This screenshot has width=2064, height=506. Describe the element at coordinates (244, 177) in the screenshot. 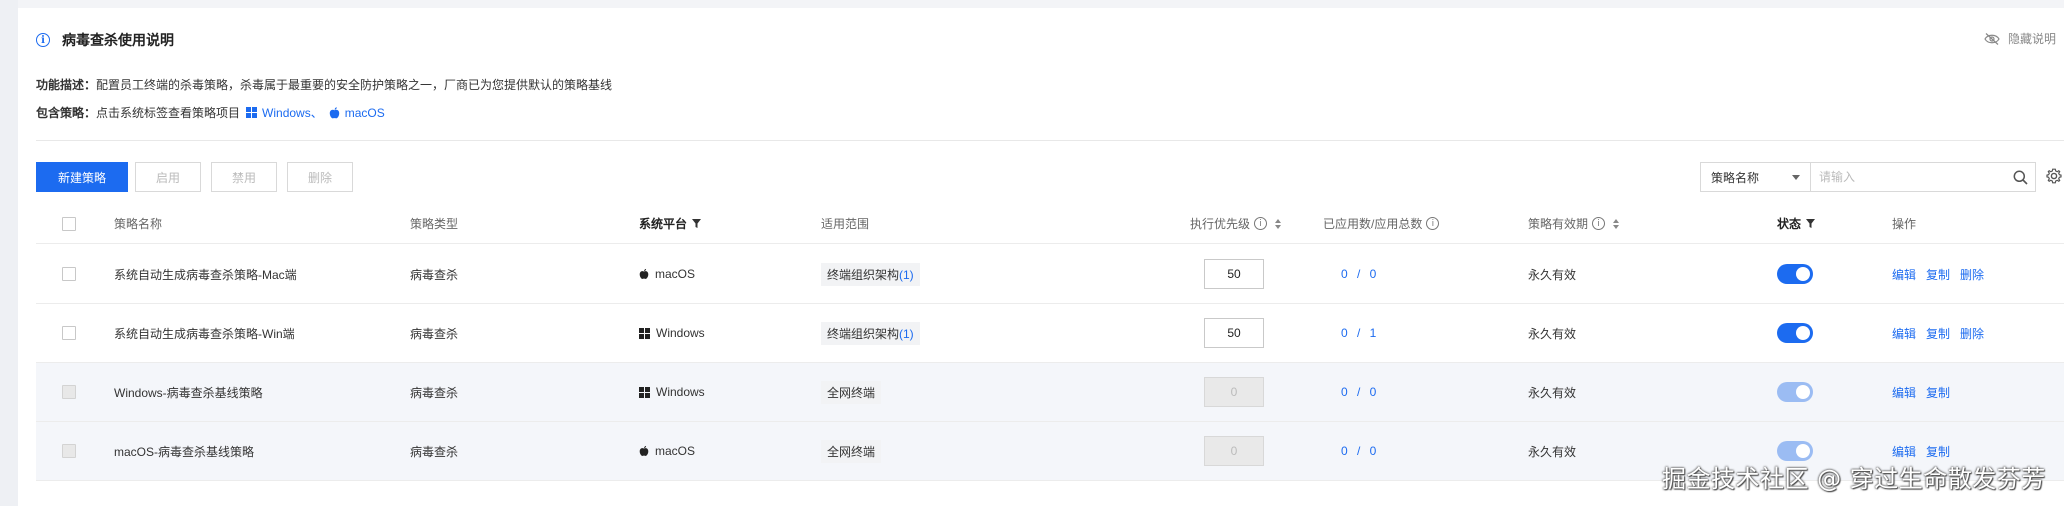

I see `disable-button: 禁用` at that location.